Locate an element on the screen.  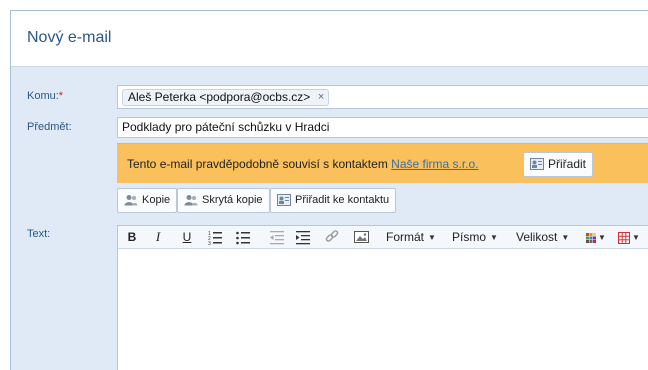
bcc-button: Skrytá kopie is located at coordinates (223, 200).